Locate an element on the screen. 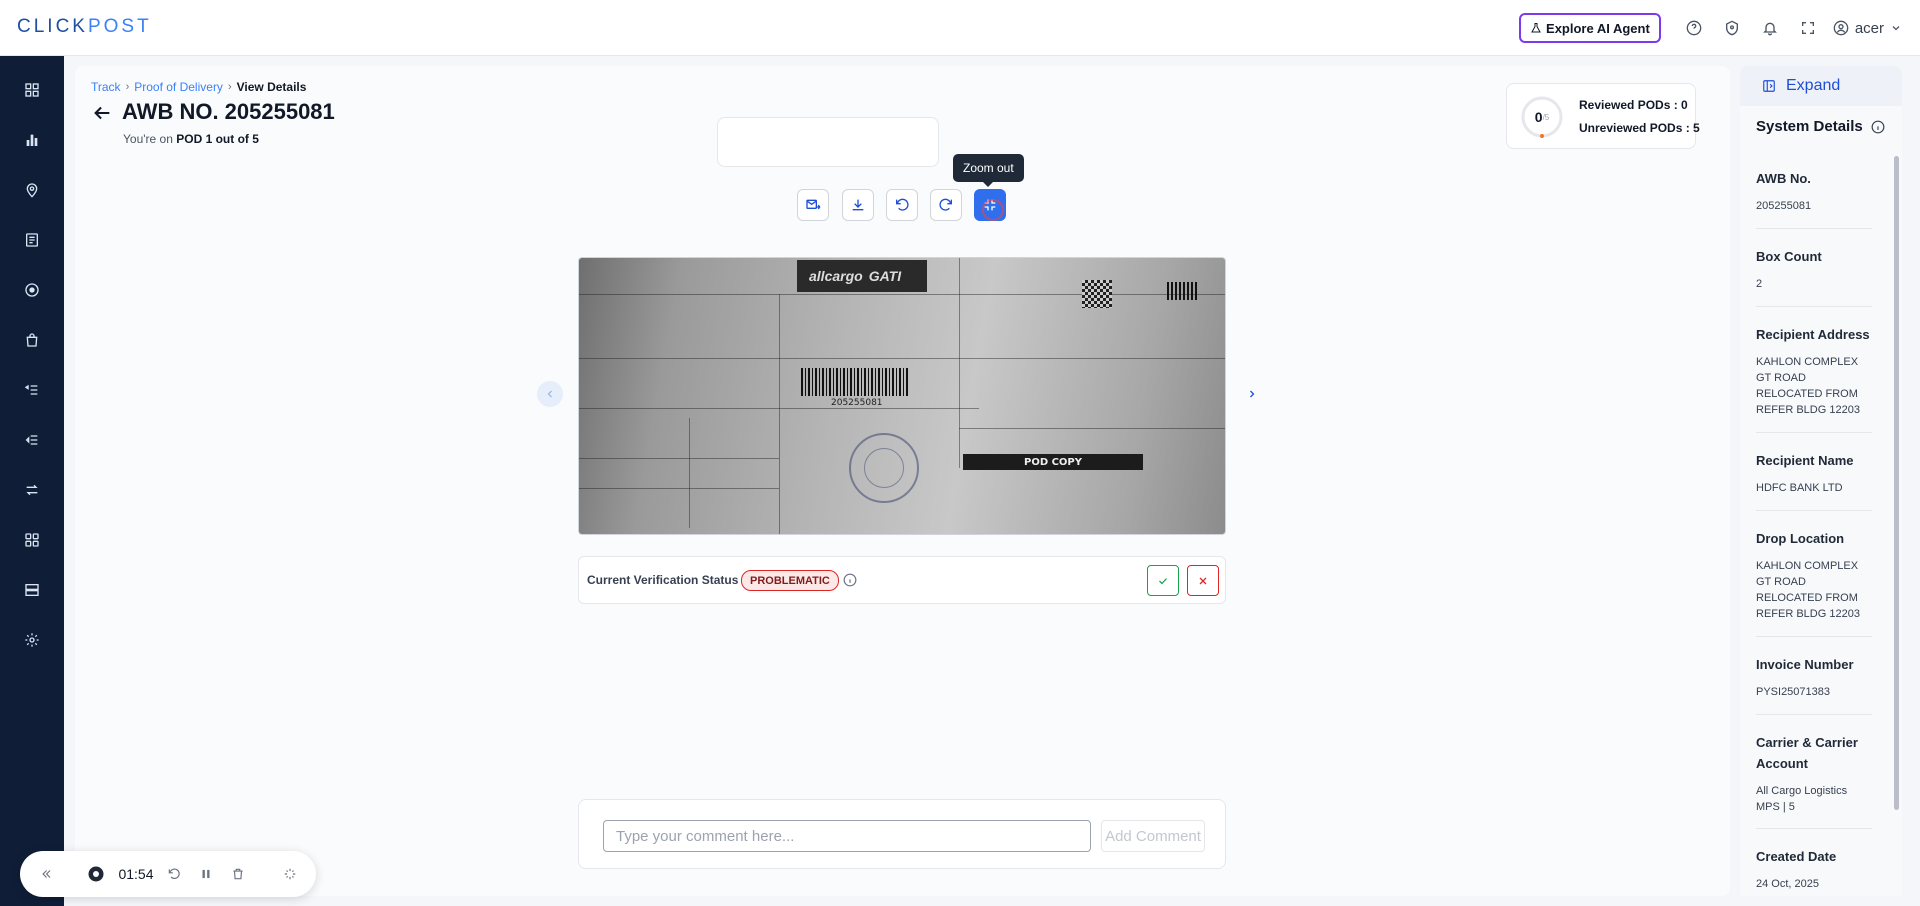 This screenshot has width=1920, height=906. target-icon is located at coordinates (32, 290).